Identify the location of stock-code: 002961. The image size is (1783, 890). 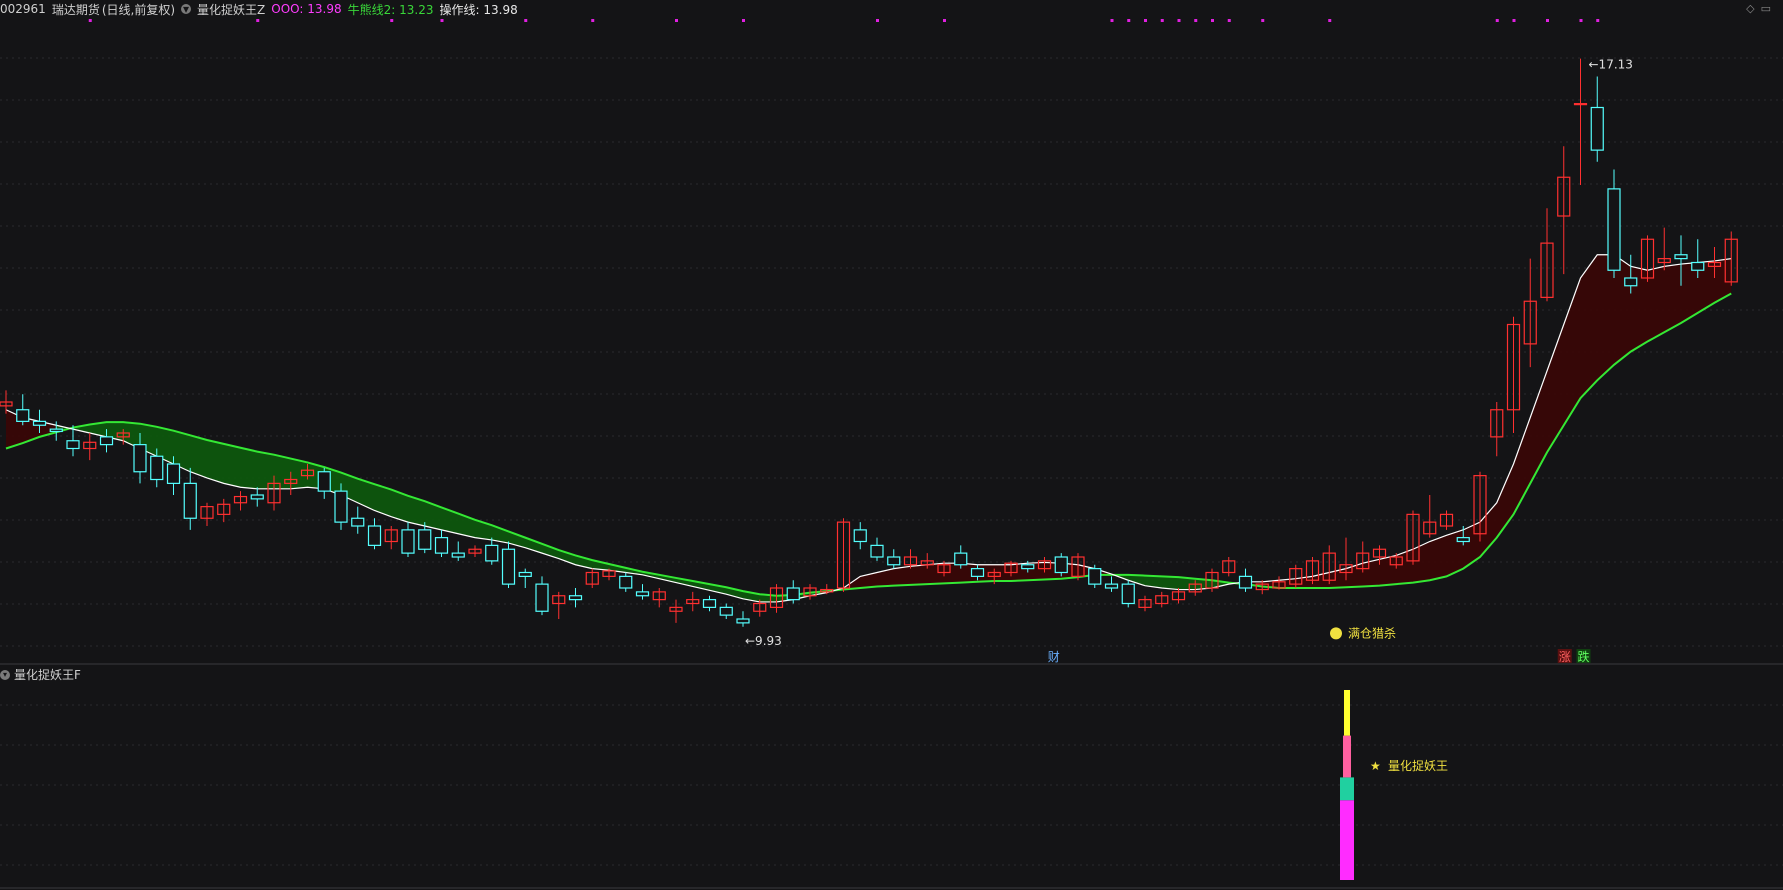
(23, 9).